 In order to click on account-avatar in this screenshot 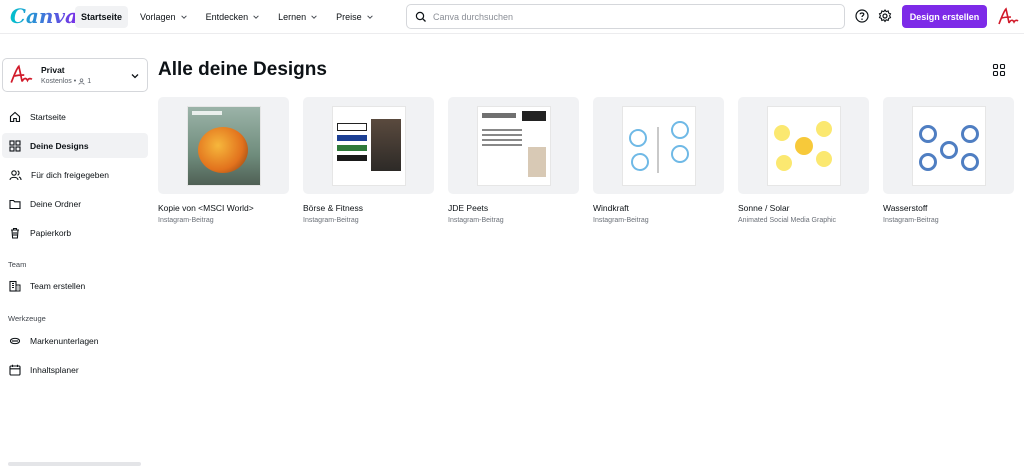, I will do `click(21, 75)`.